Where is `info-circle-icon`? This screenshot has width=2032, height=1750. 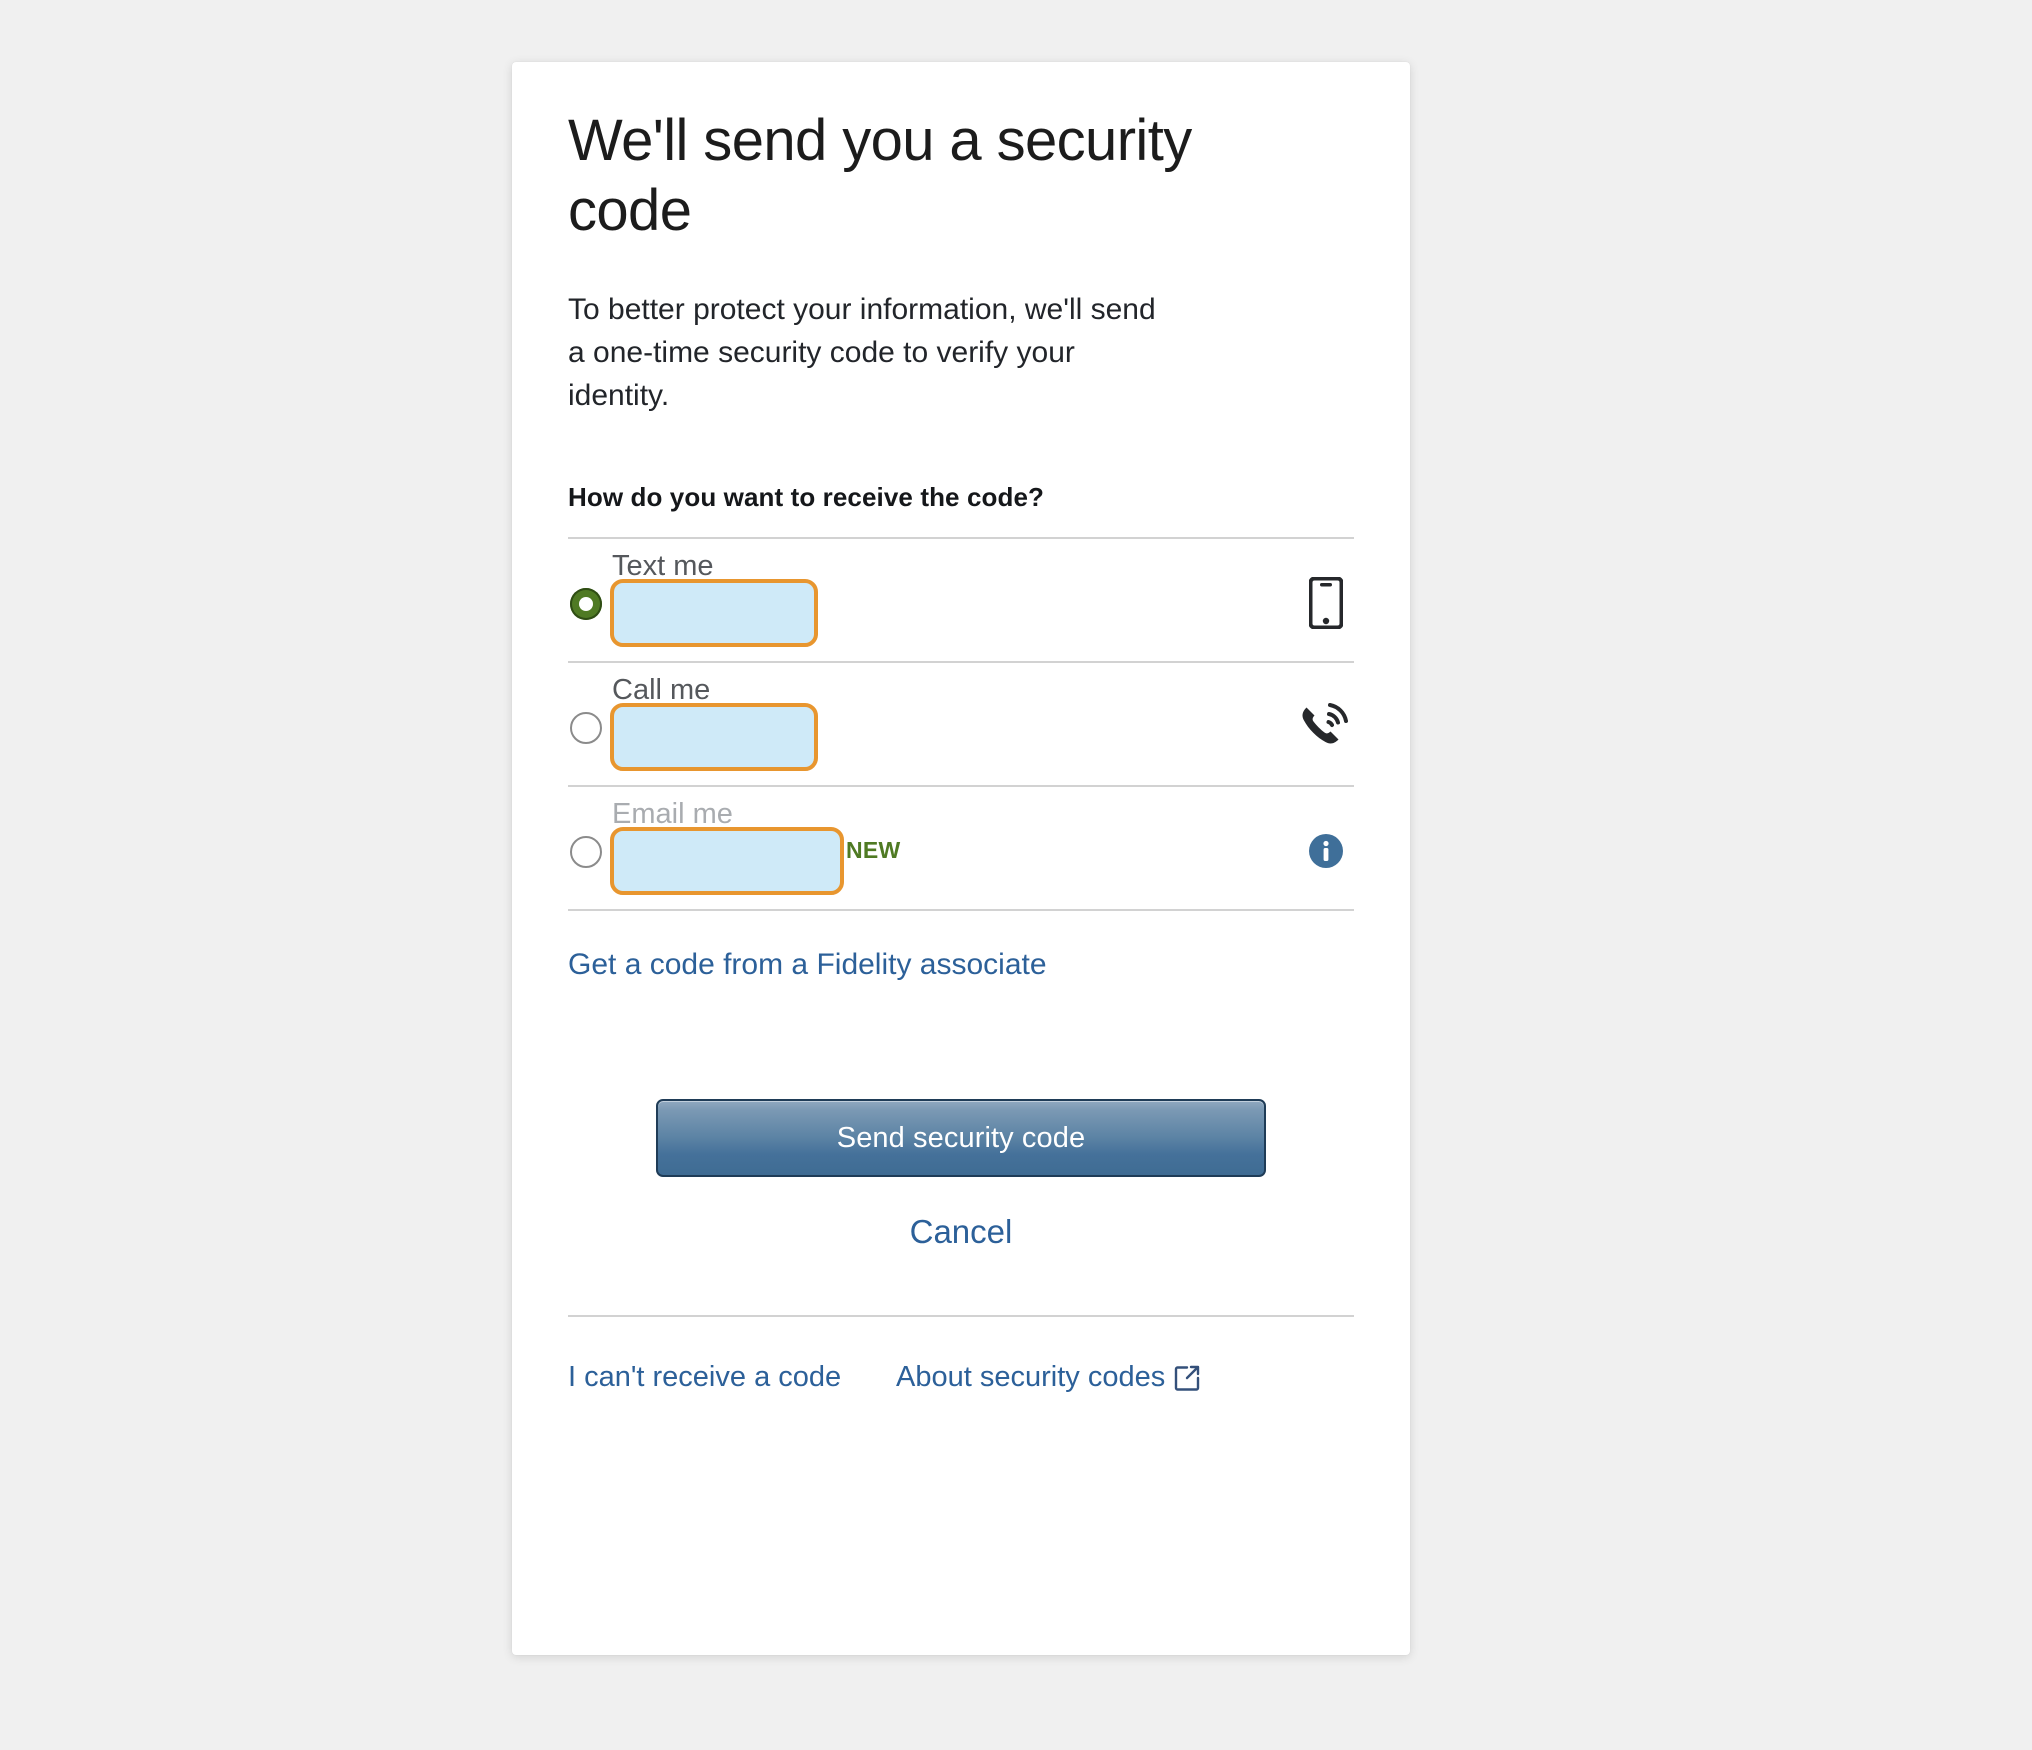
info-circle-icon is located at coordinates (1326, 851).